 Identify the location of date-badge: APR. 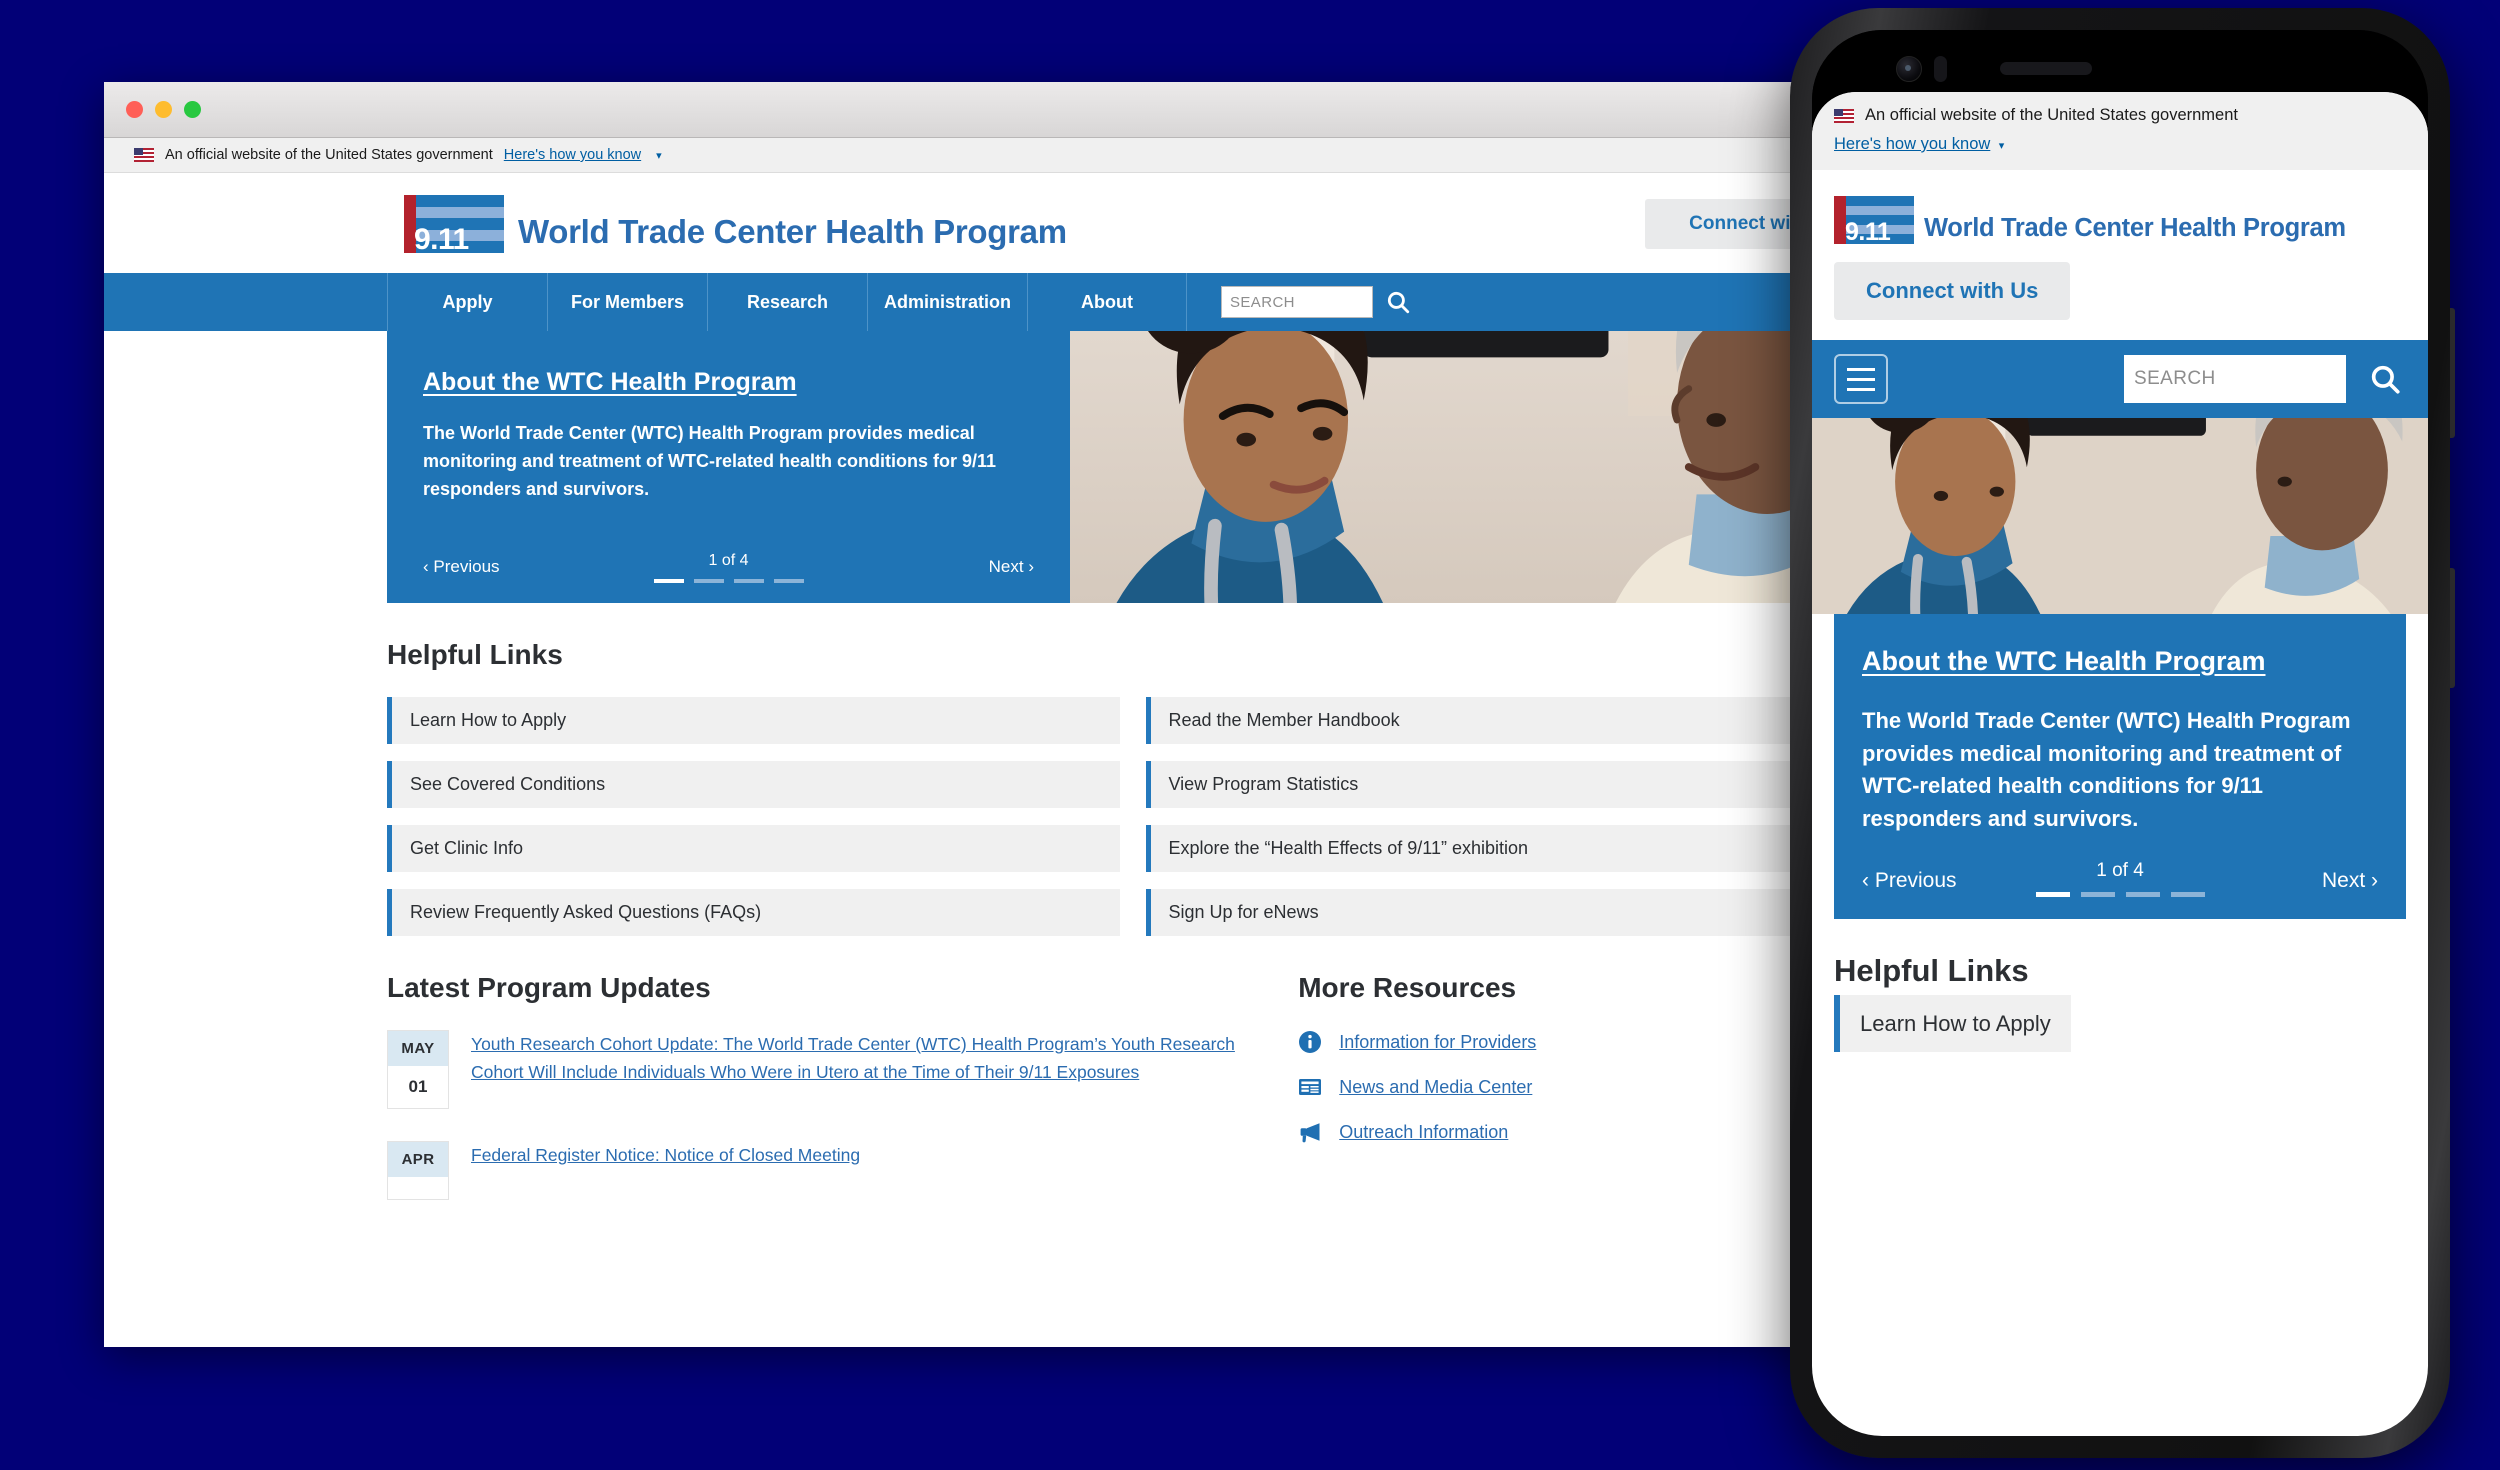
(418, 1170).